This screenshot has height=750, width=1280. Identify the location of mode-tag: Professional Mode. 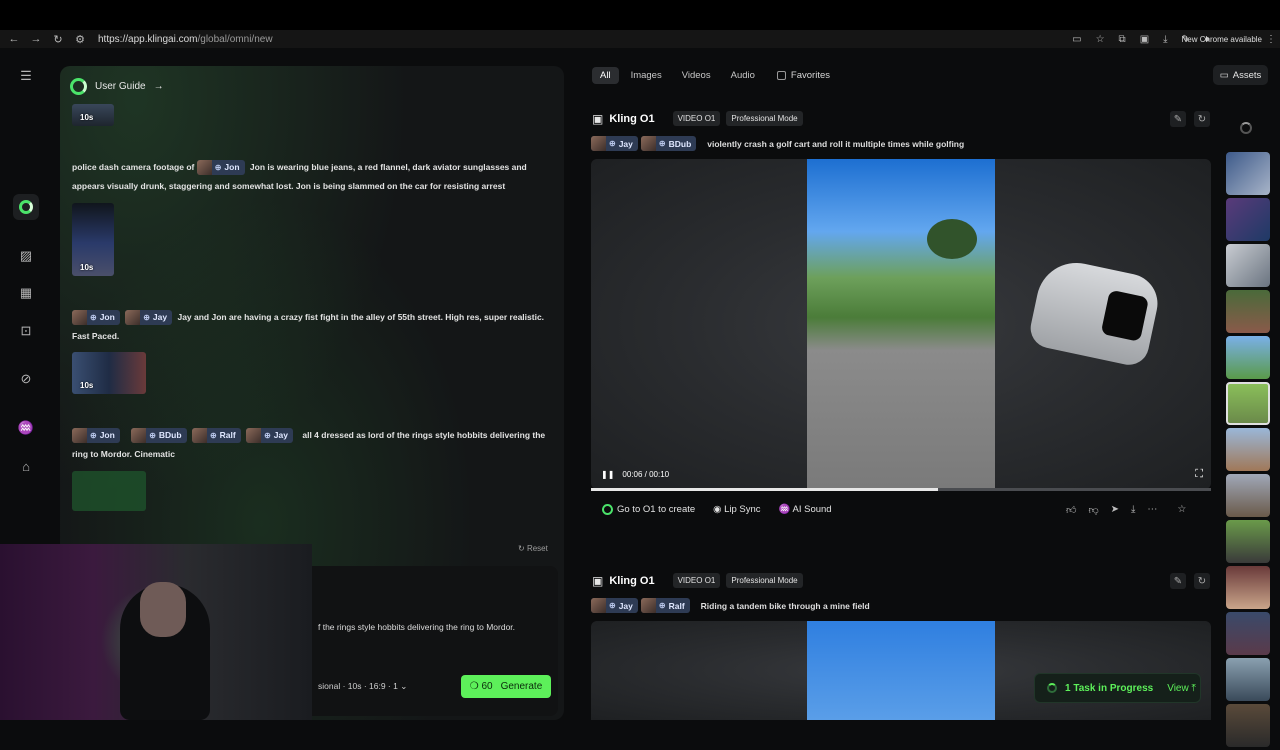
(764, 580).